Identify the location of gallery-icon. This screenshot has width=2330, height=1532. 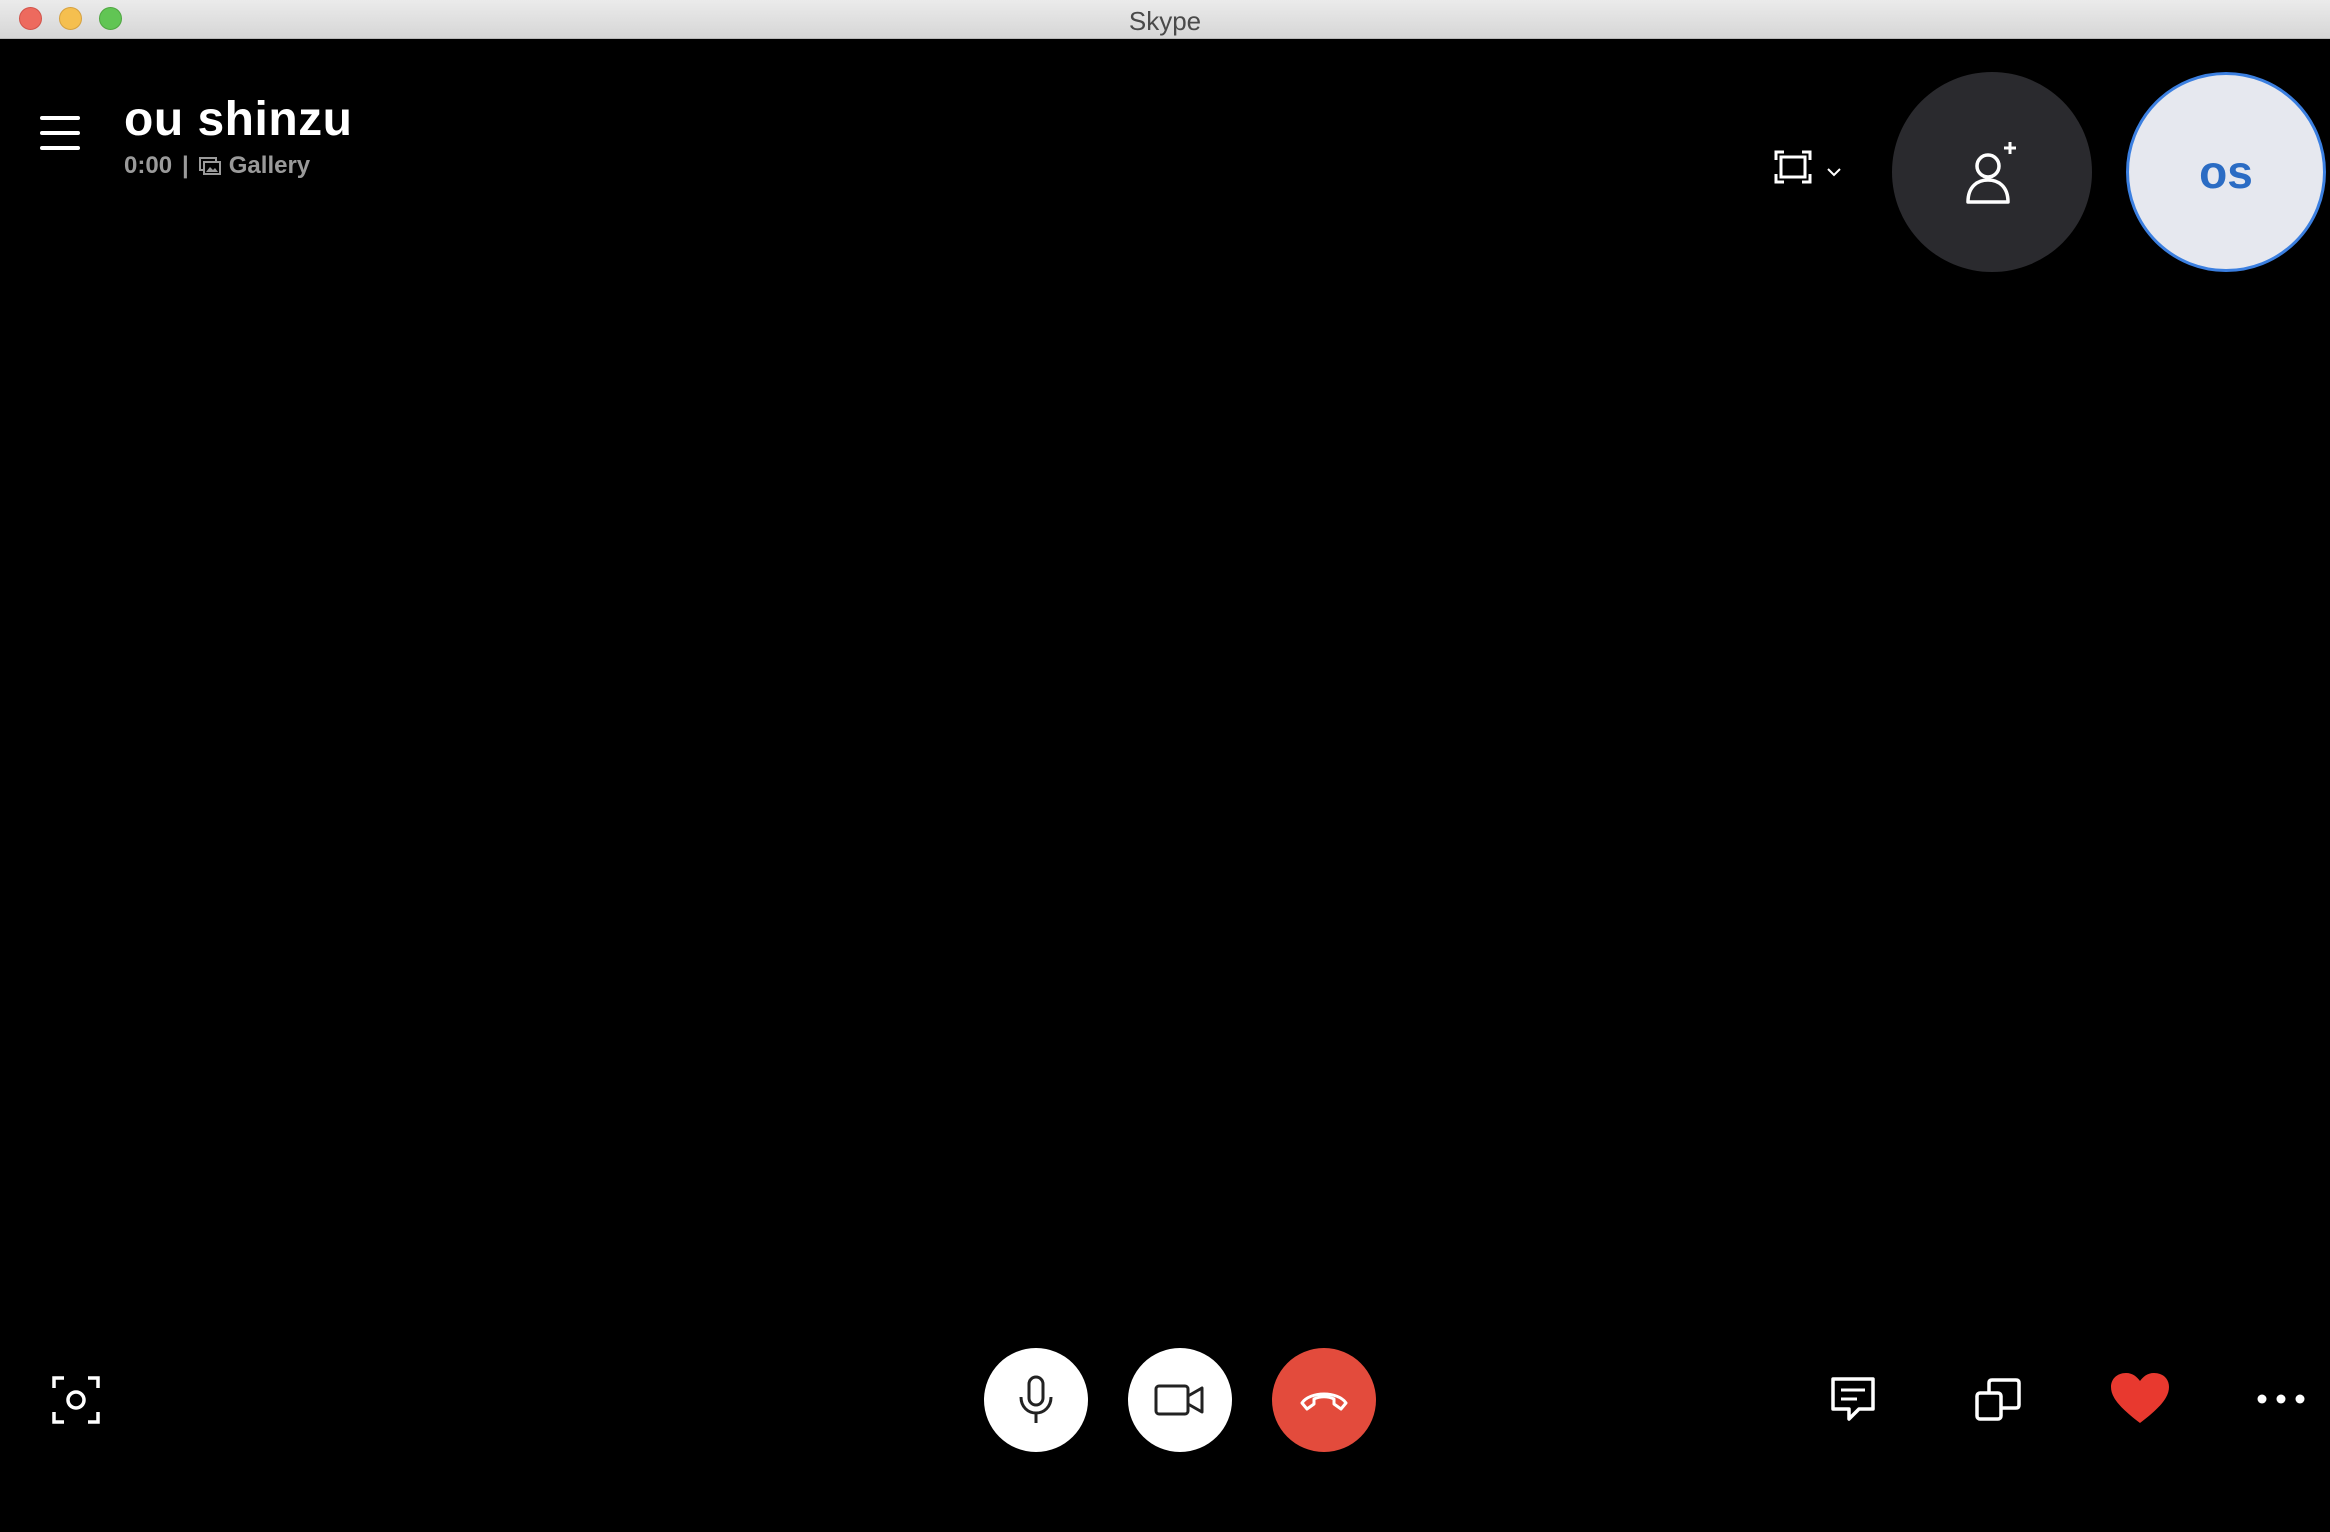
(209, 166).